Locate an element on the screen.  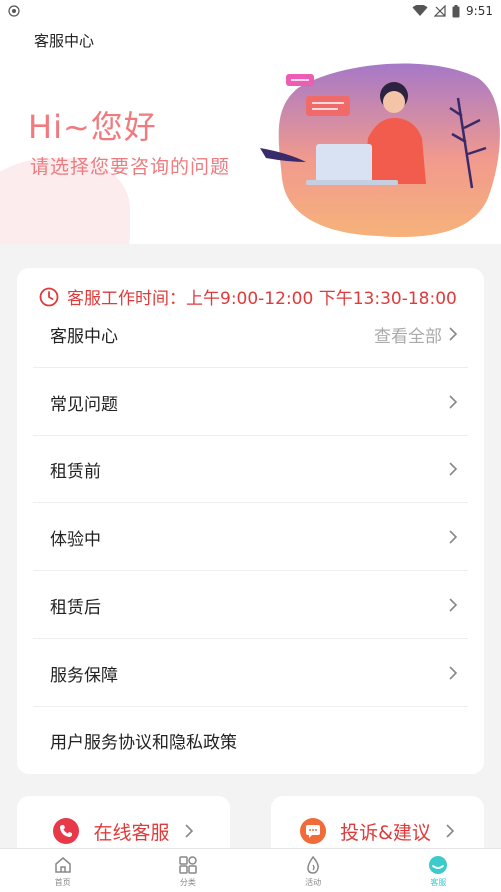
no-signal-icon is located at coordinates (440, 11).